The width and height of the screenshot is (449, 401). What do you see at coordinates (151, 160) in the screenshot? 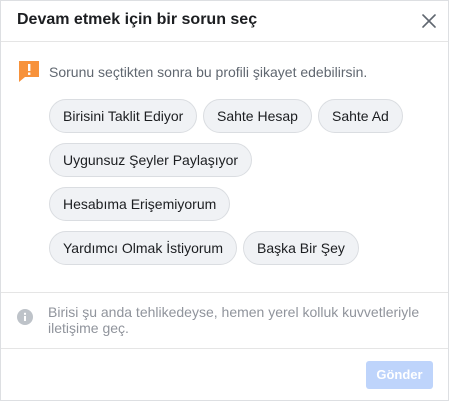
I see `option-inappropriate-content: Uygunsuz Şeyler Paylaşıyor` at bounding box center [151, 160].